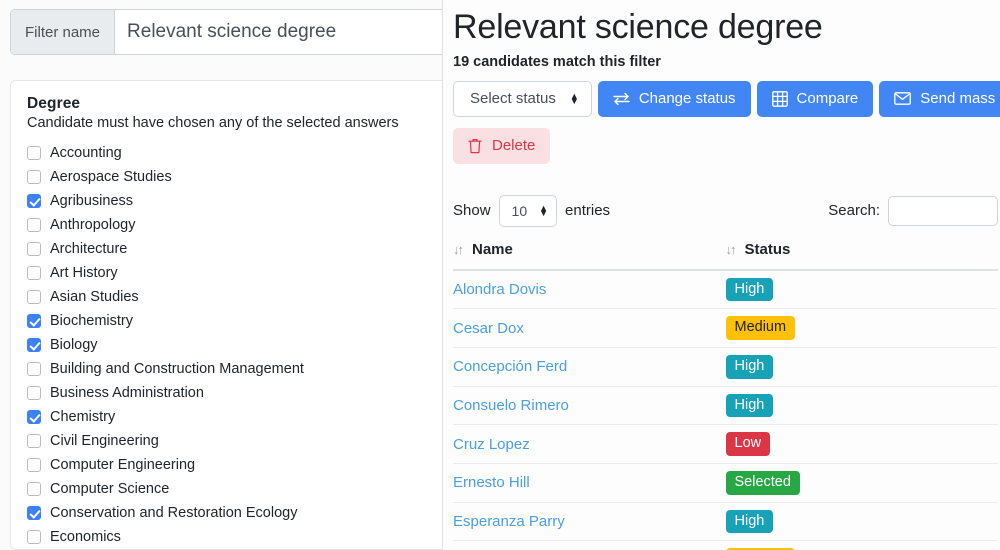  Describe the element at coordinates (491, 444) in the screenshot. I see `candidate-link: Cruz Lopez` at that location.